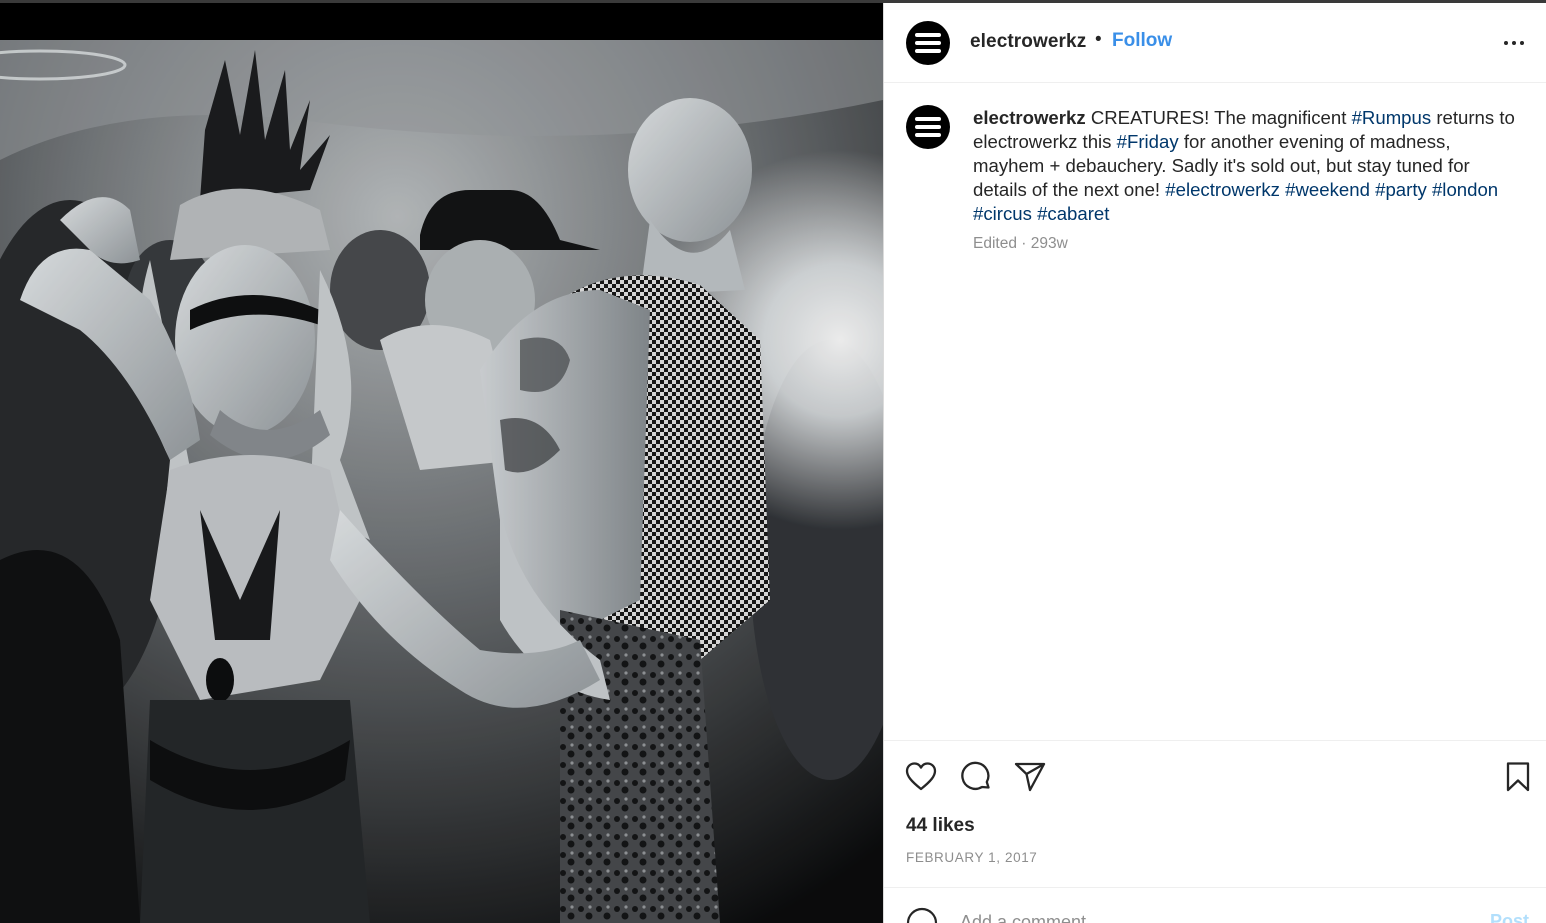 The height and width of the screenshot is (923, 1546). What do you see at coordinates (1392, 117) in the screenshot?
I see `hashtag-link: #Rumpus` at bounding box center [1392, 117].